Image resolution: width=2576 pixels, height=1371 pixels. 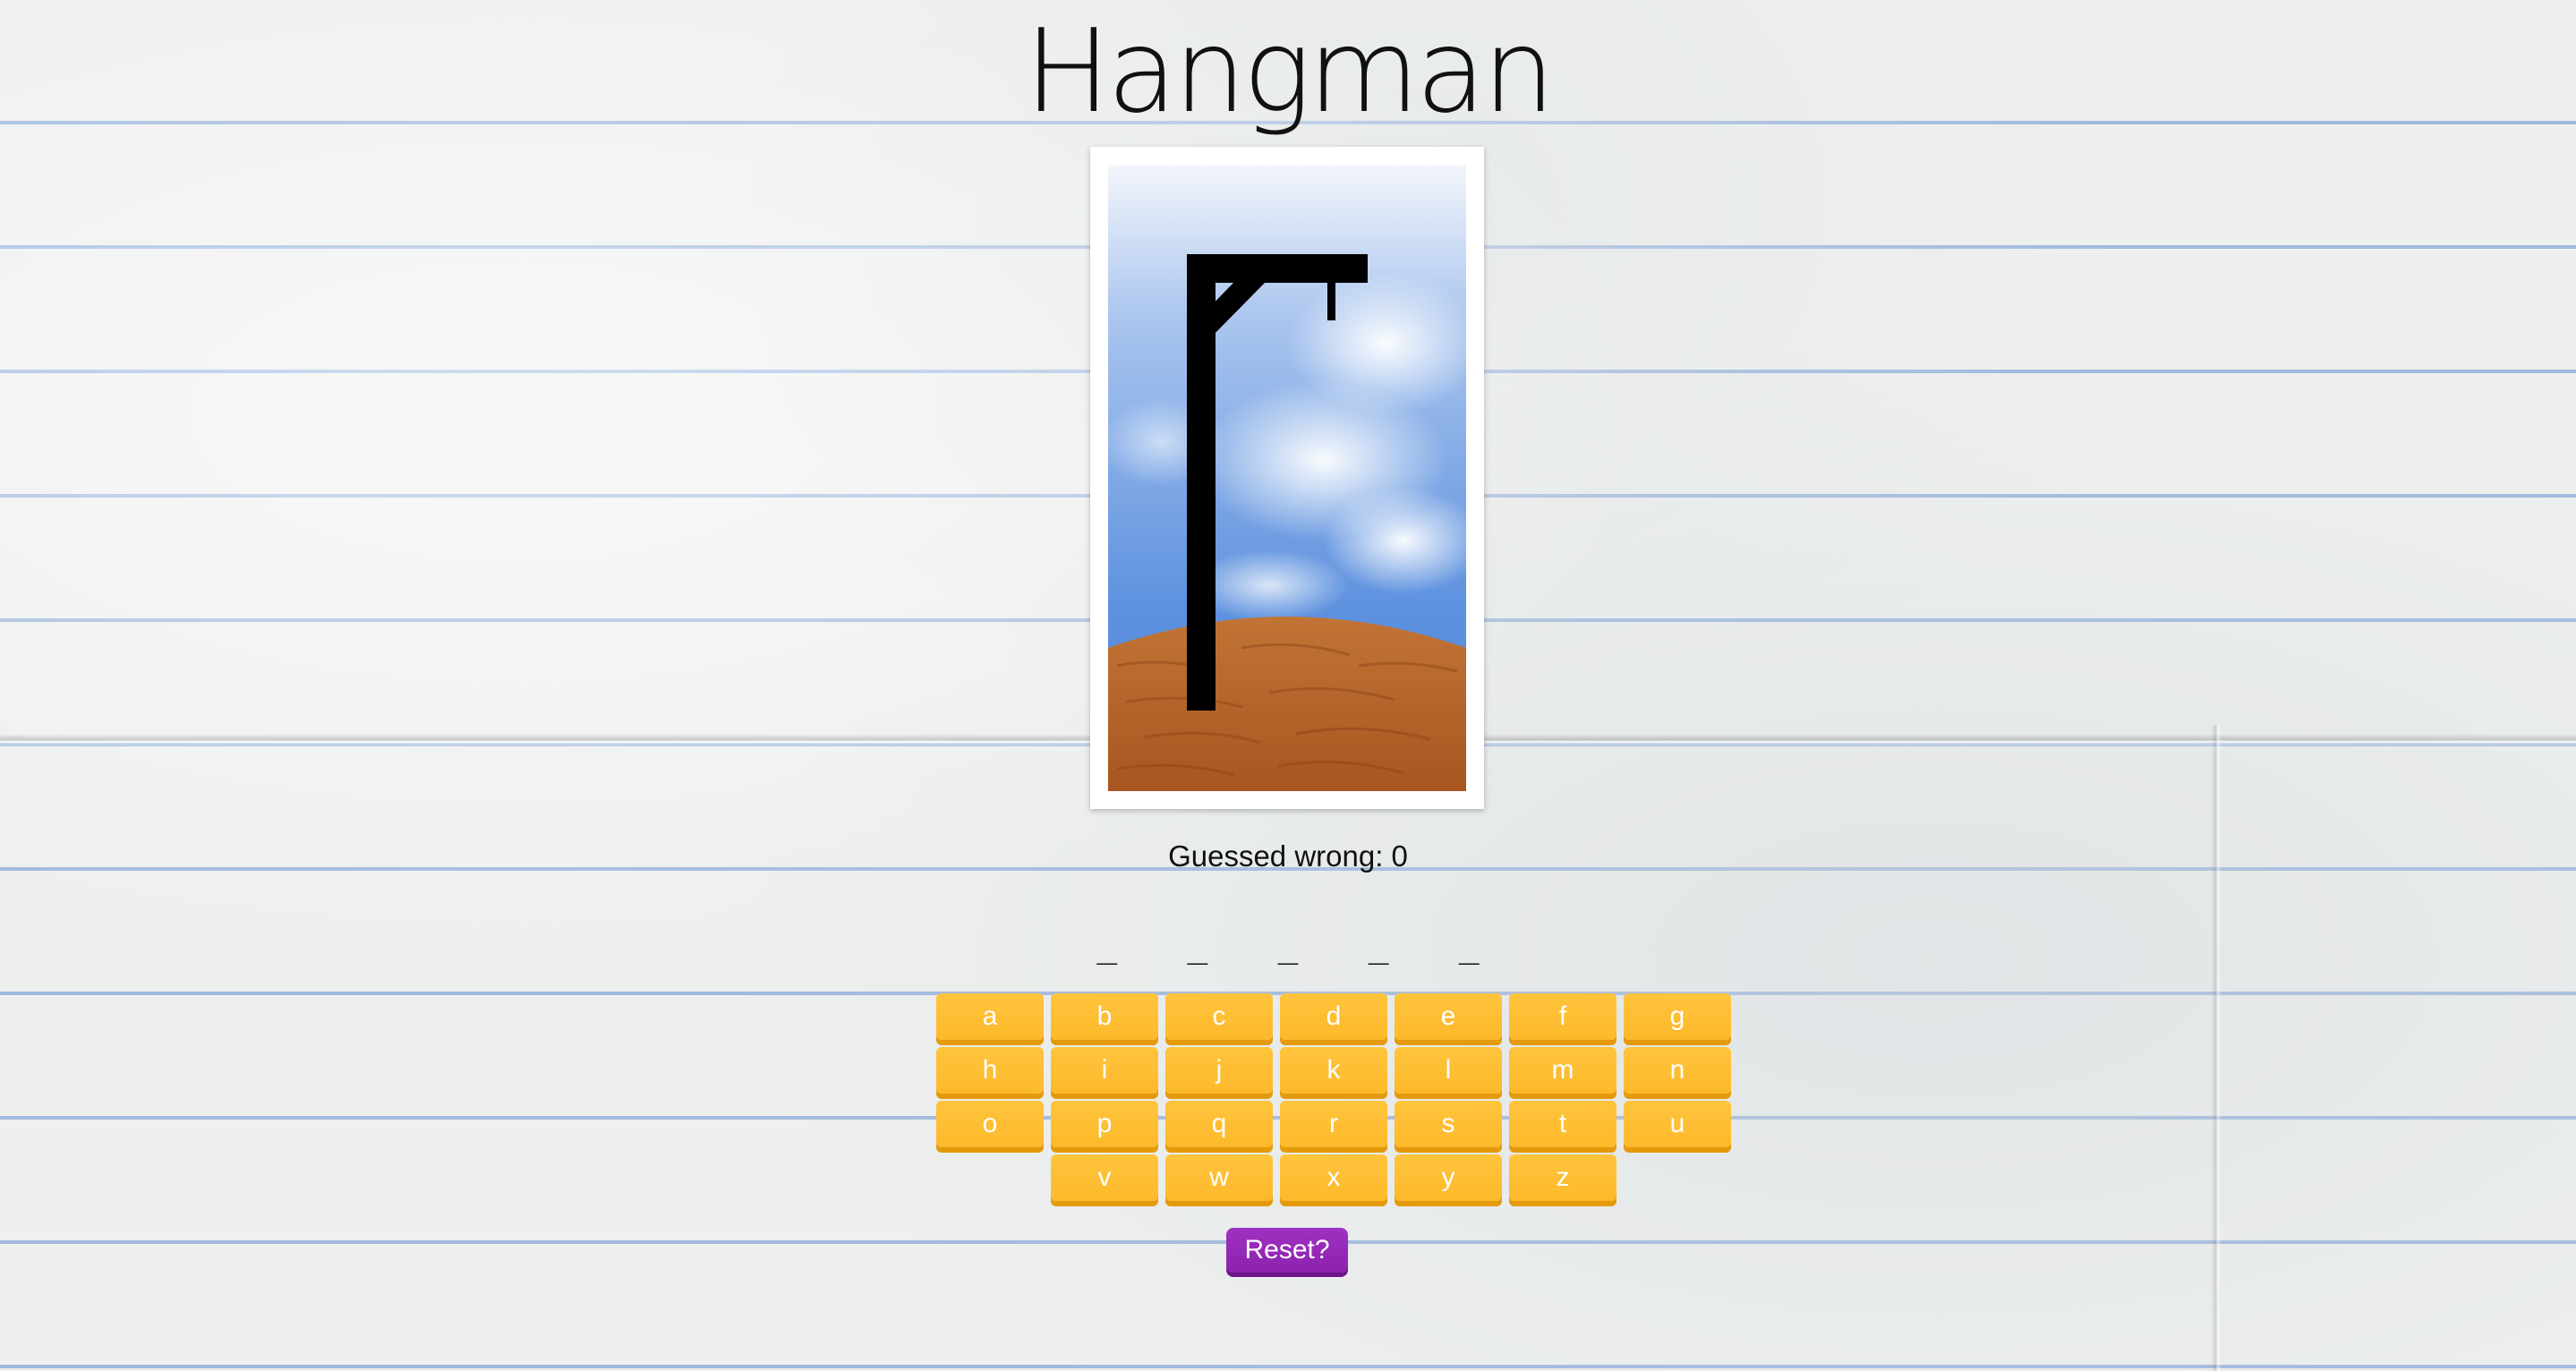 I want to click on gallows-rope, so click(x=1331, y=300).